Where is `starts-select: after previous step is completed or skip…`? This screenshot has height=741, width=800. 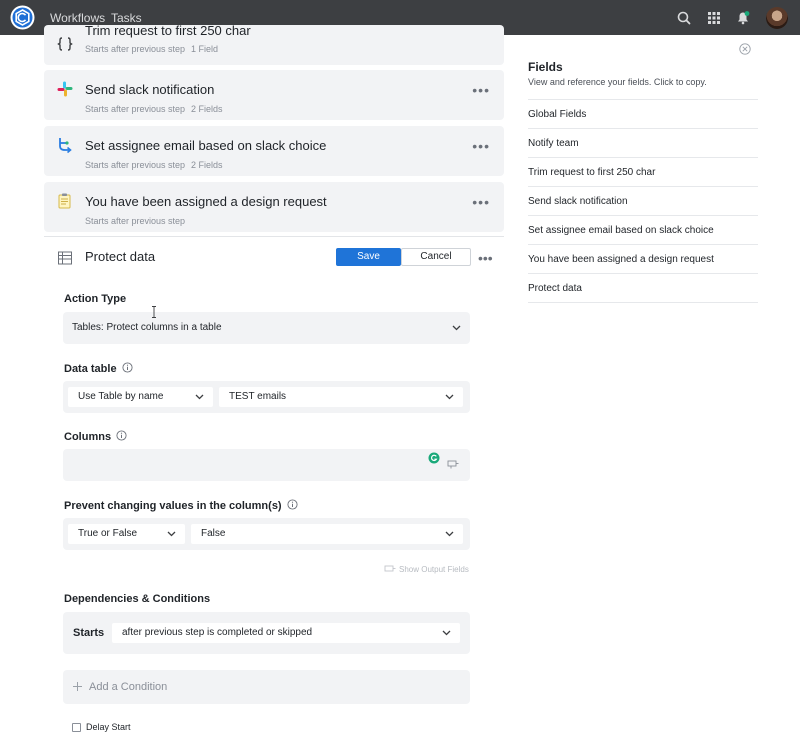
starts-select: after previous step is completed or skip… is located at coordinates (286, 633).